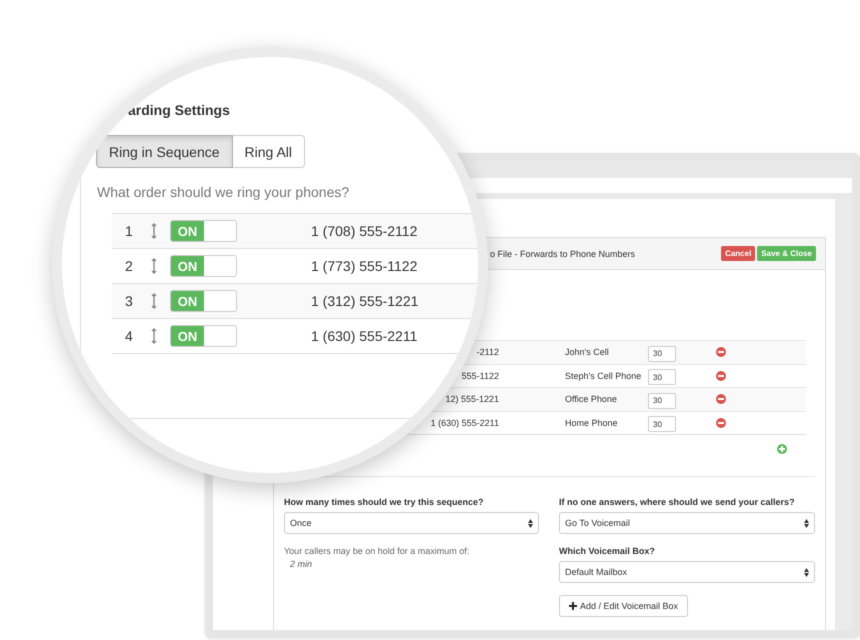 The image size is (860, 640). What do you see at coordinates (738, 253) in the screenshot?
I see `cancel-button: Cancel` at bounding box center [738, 253].